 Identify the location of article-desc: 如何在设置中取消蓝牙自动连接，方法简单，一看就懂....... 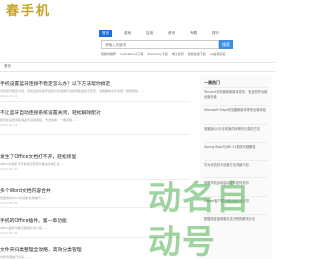
(39, 120).